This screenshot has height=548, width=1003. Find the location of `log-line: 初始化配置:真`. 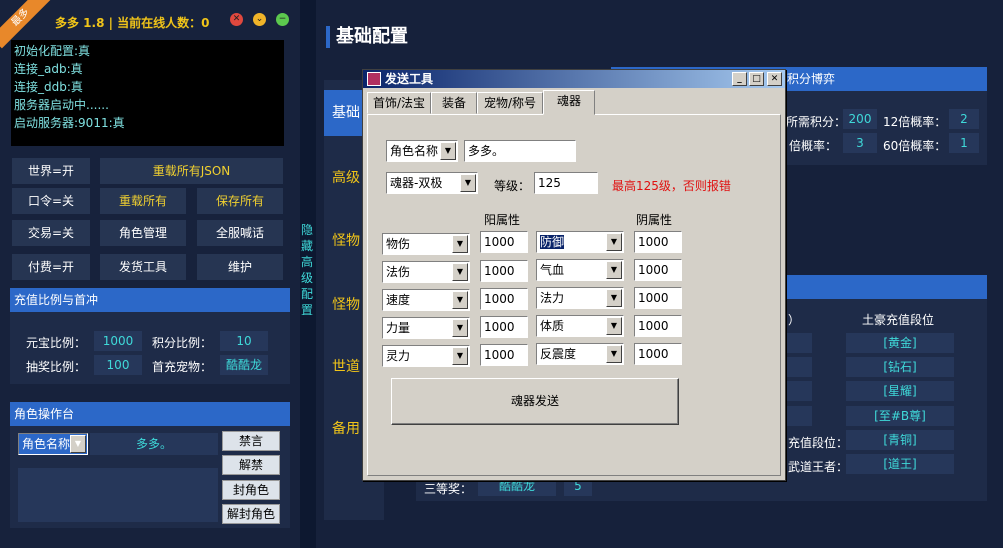

log-line: 初始化配置:真 is located at coordinates (52, 51).